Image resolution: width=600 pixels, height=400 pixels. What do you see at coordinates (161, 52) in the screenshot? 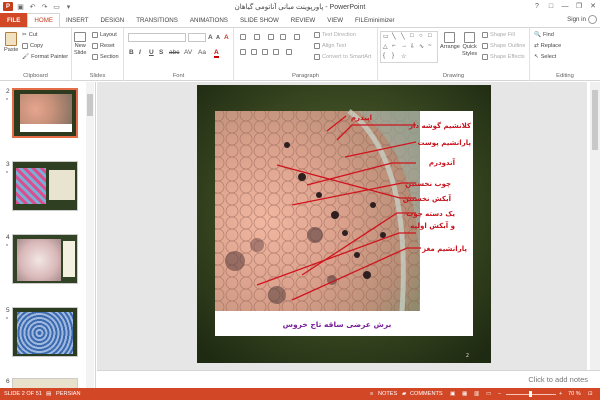
I see `shadow-button: S` at bounding box center [161, 52].